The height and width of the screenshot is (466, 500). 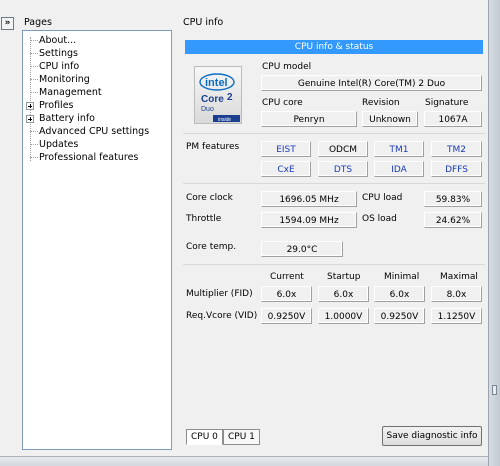 I want to click on collapse-pages-button: », so click(x=7, y=23).